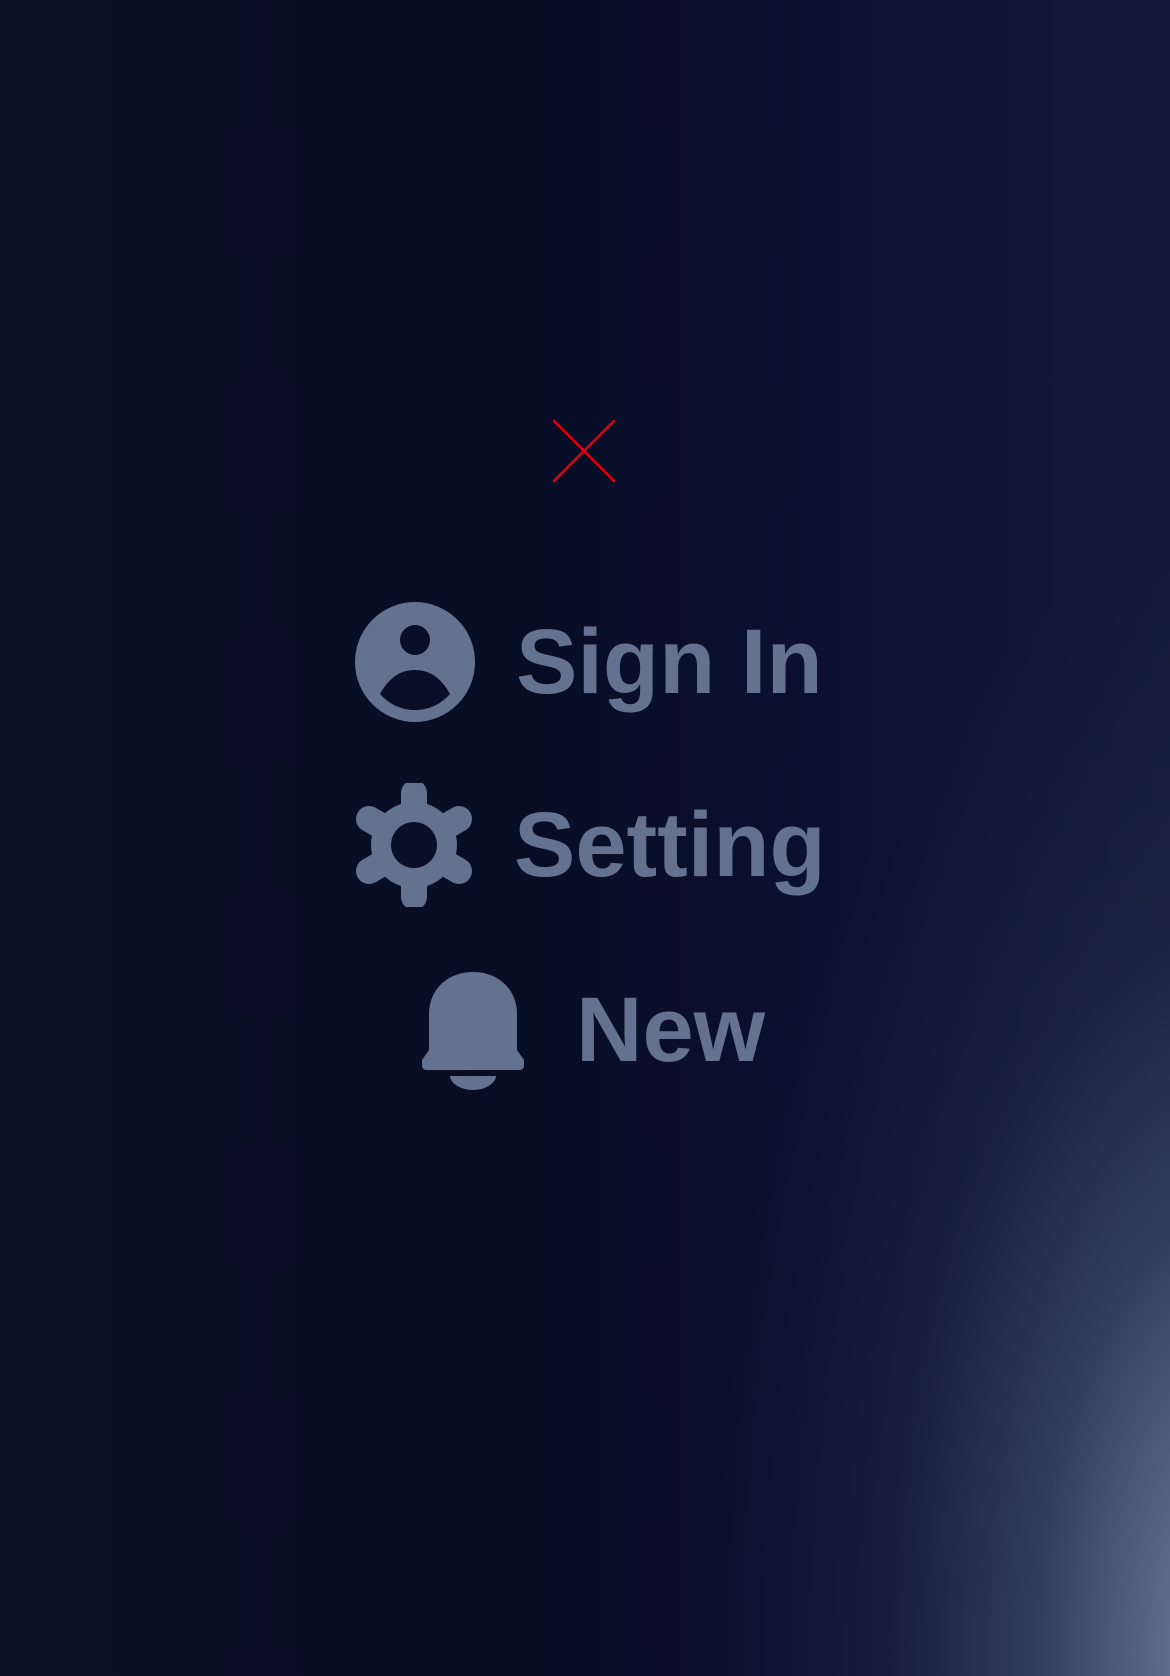  Describe the element at coordinates (473, 1031) in the screenshot. I see `bell-icon` at that location.